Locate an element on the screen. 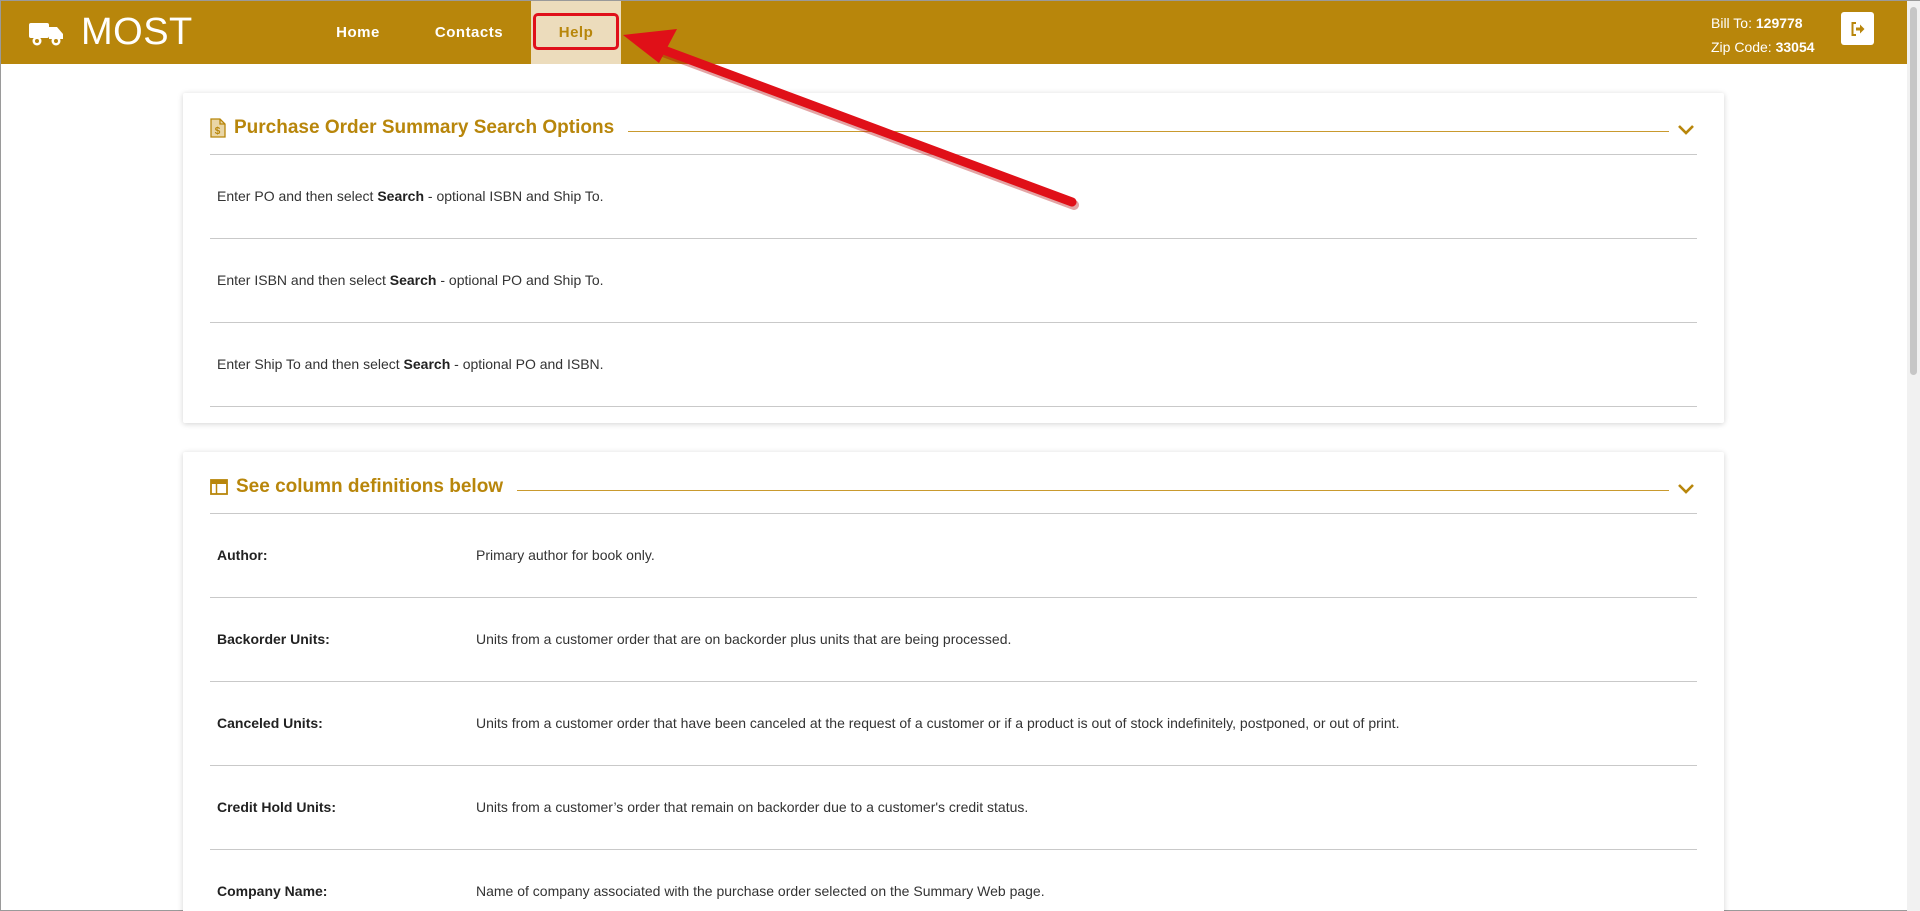 The width and height of the screenshot is (1920, 911). option-text-lead: Enter Ship To and then select is located at coordinates (310, 364).